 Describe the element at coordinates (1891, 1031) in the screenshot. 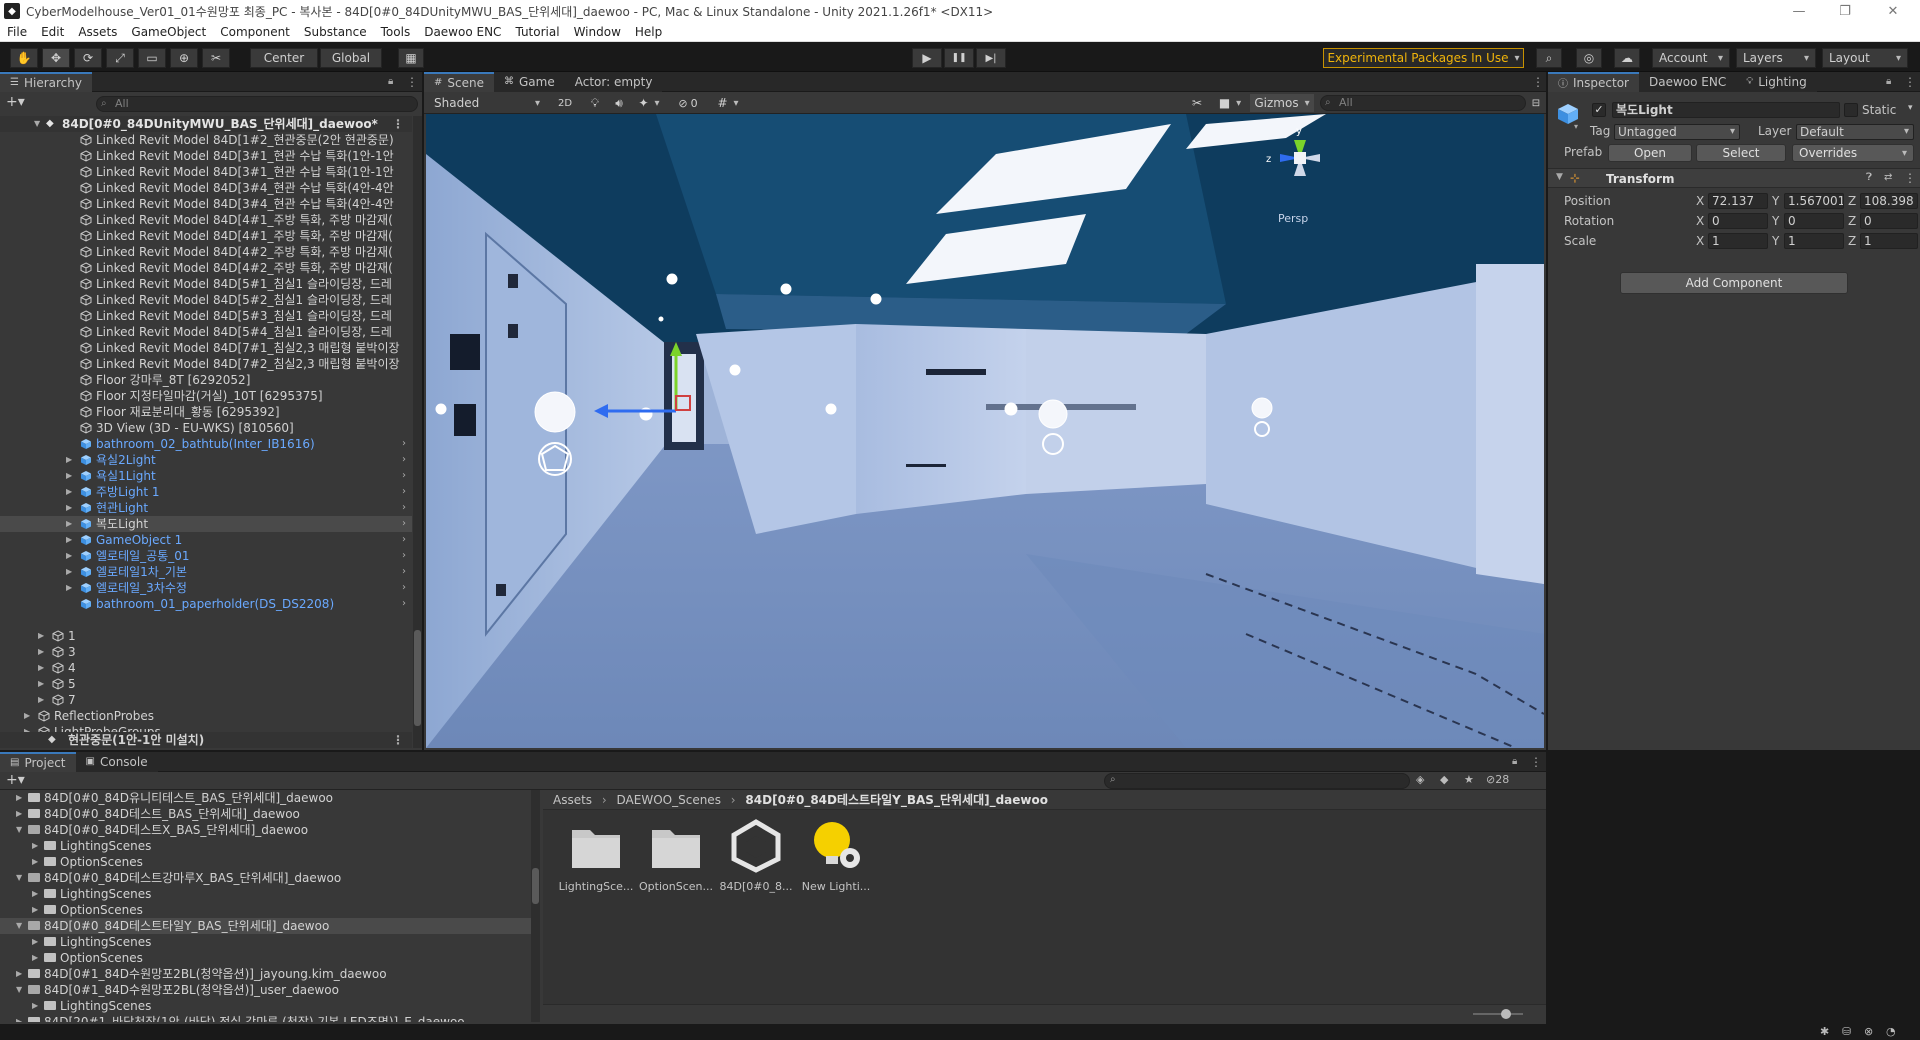

I see `progress-icon: ◔` at that location.